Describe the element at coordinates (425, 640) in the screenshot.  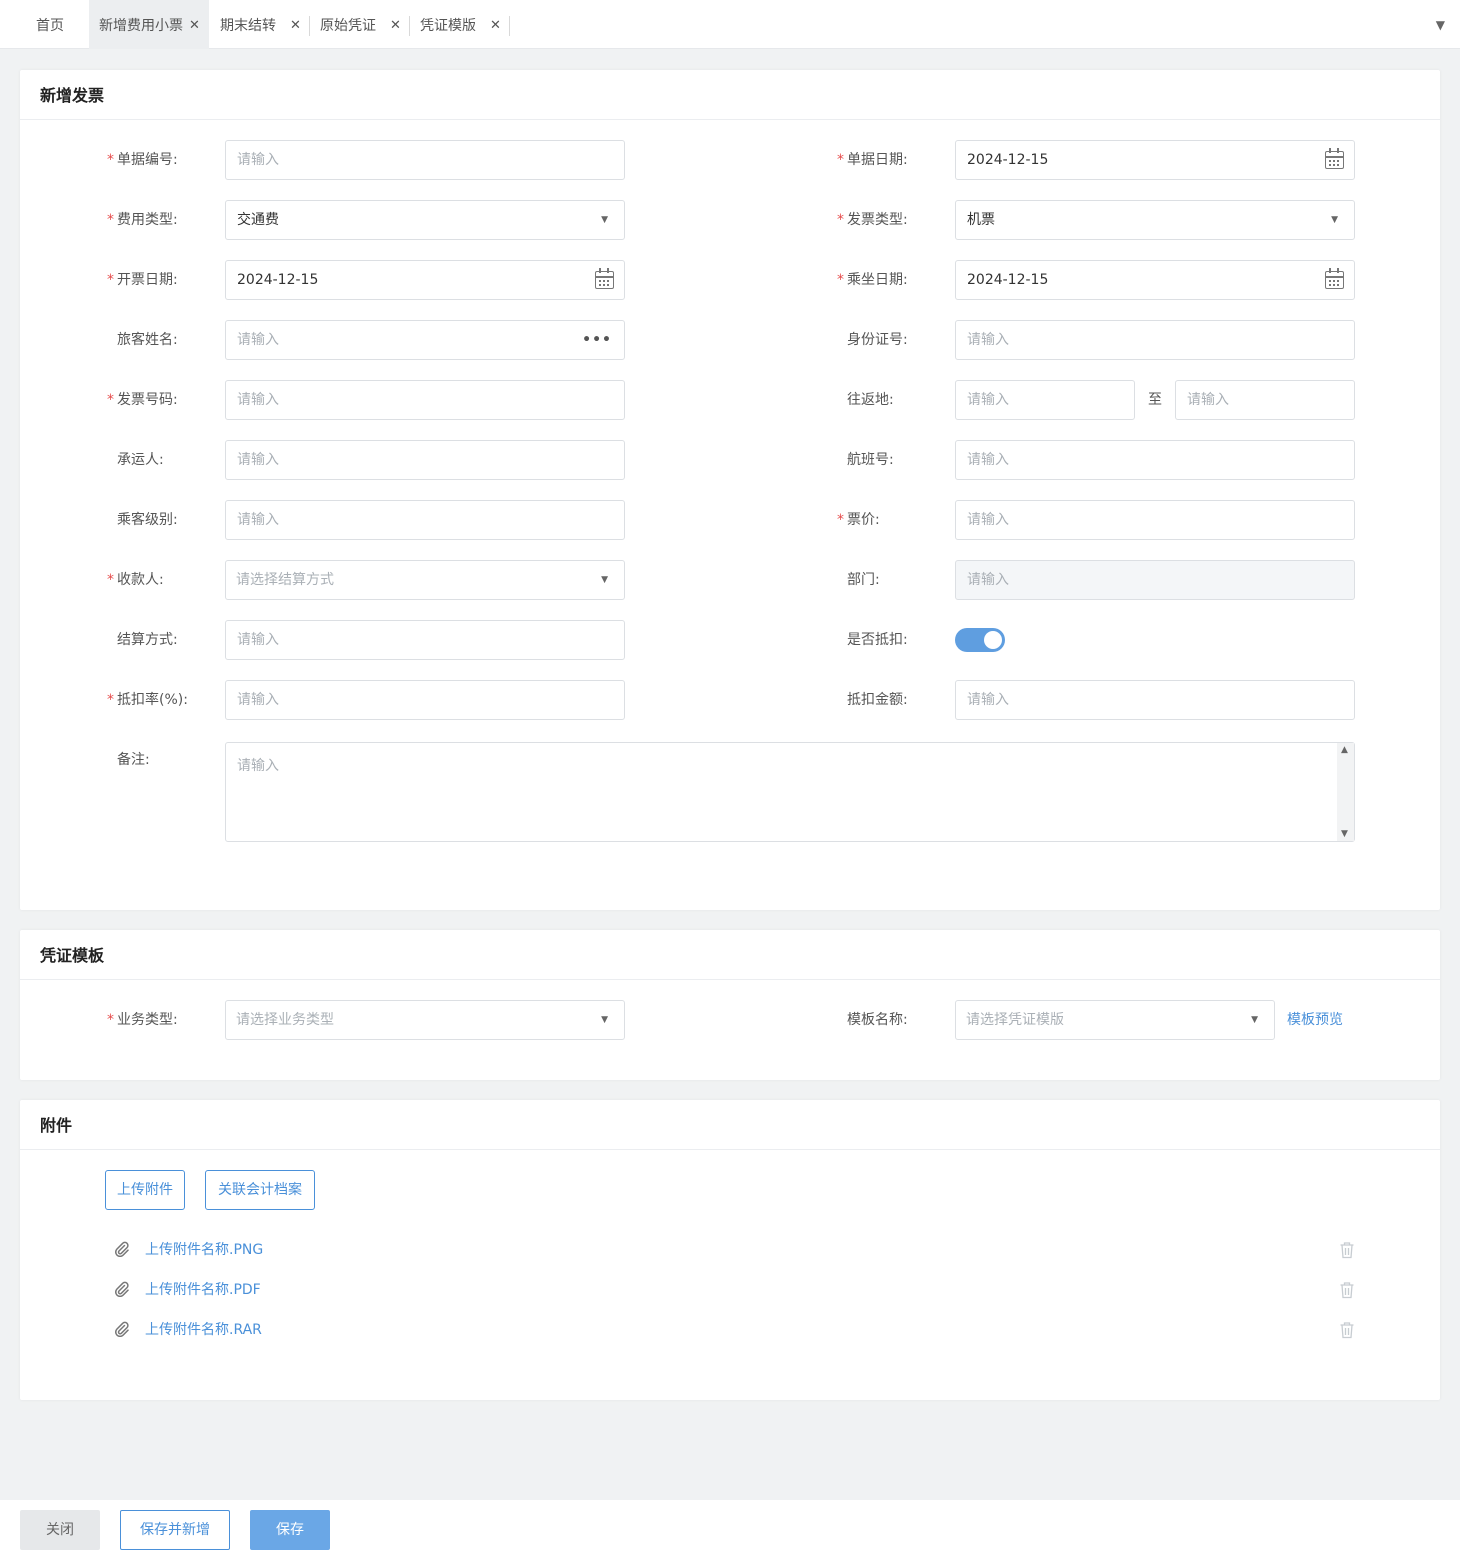
I see `settlement-input: 请输入` at that location.